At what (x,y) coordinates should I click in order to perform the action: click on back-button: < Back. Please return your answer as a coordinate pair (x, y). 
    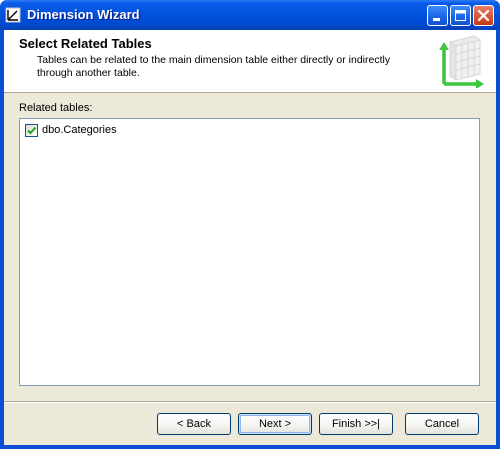
    Looking at the image, I should click on (194, 424).